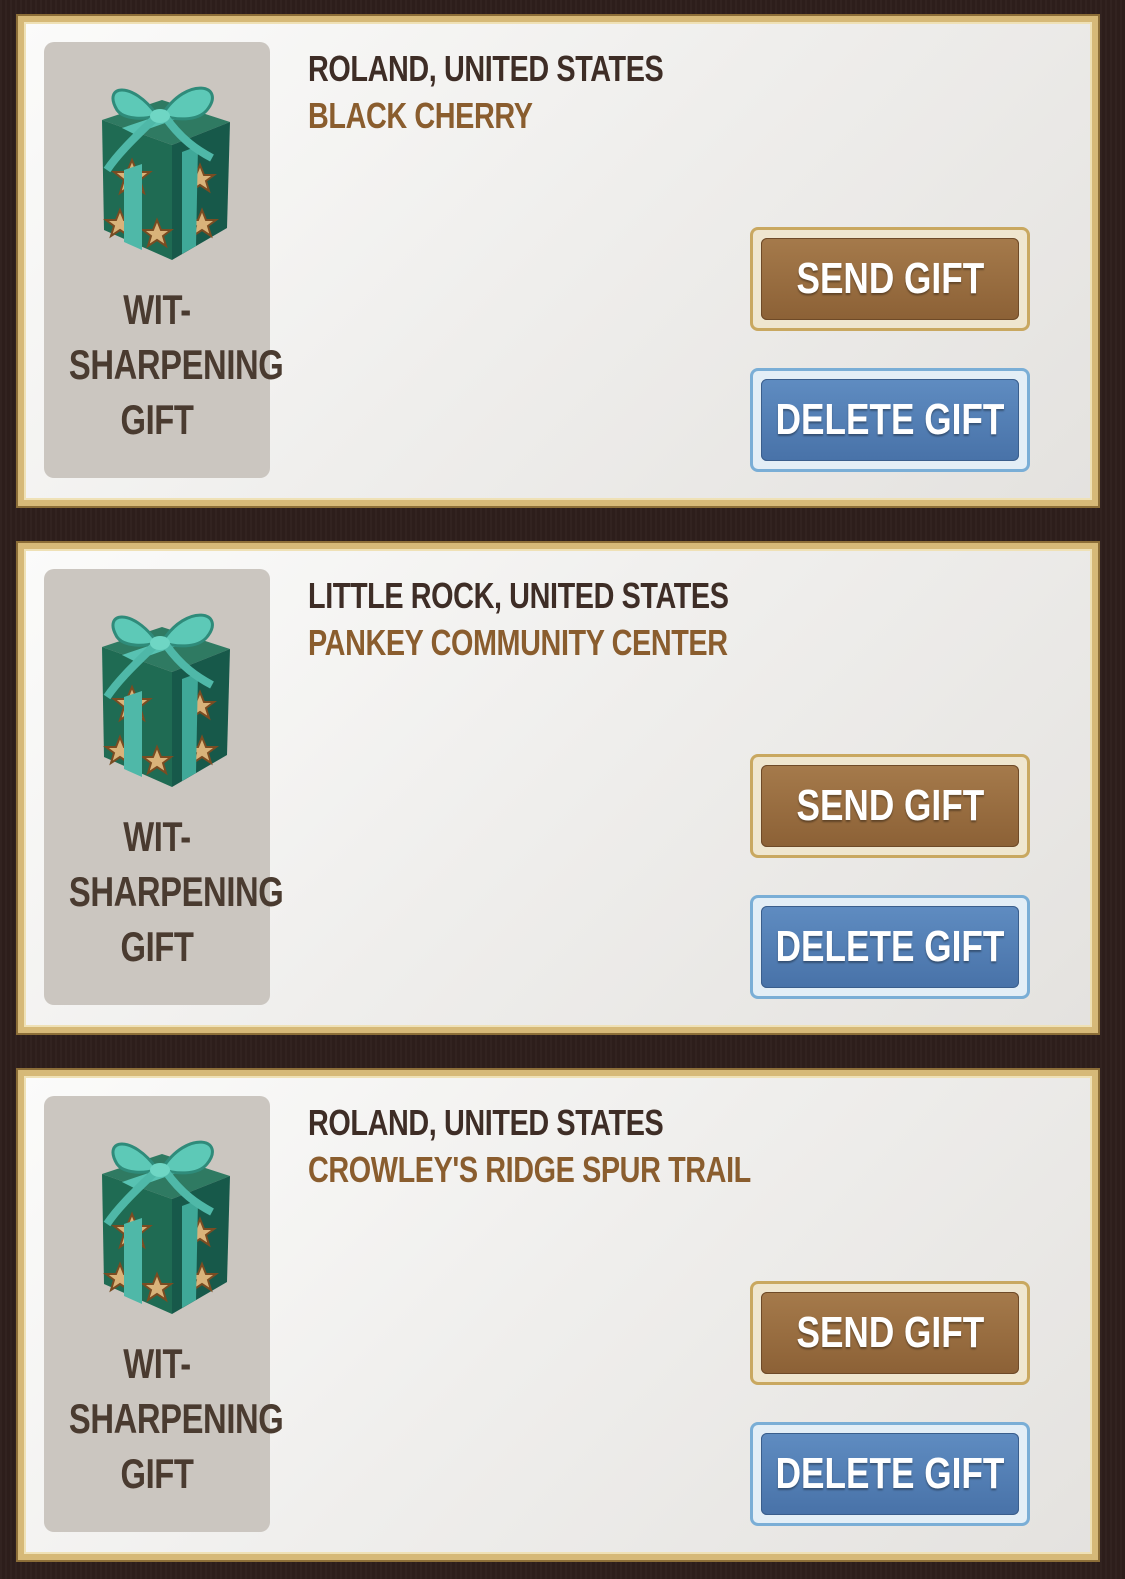 The width and height of the screenshot is (1125, 1579). I want to click on poi-name: PANKEY COMMUNITY CENTER, so click(518, 642).